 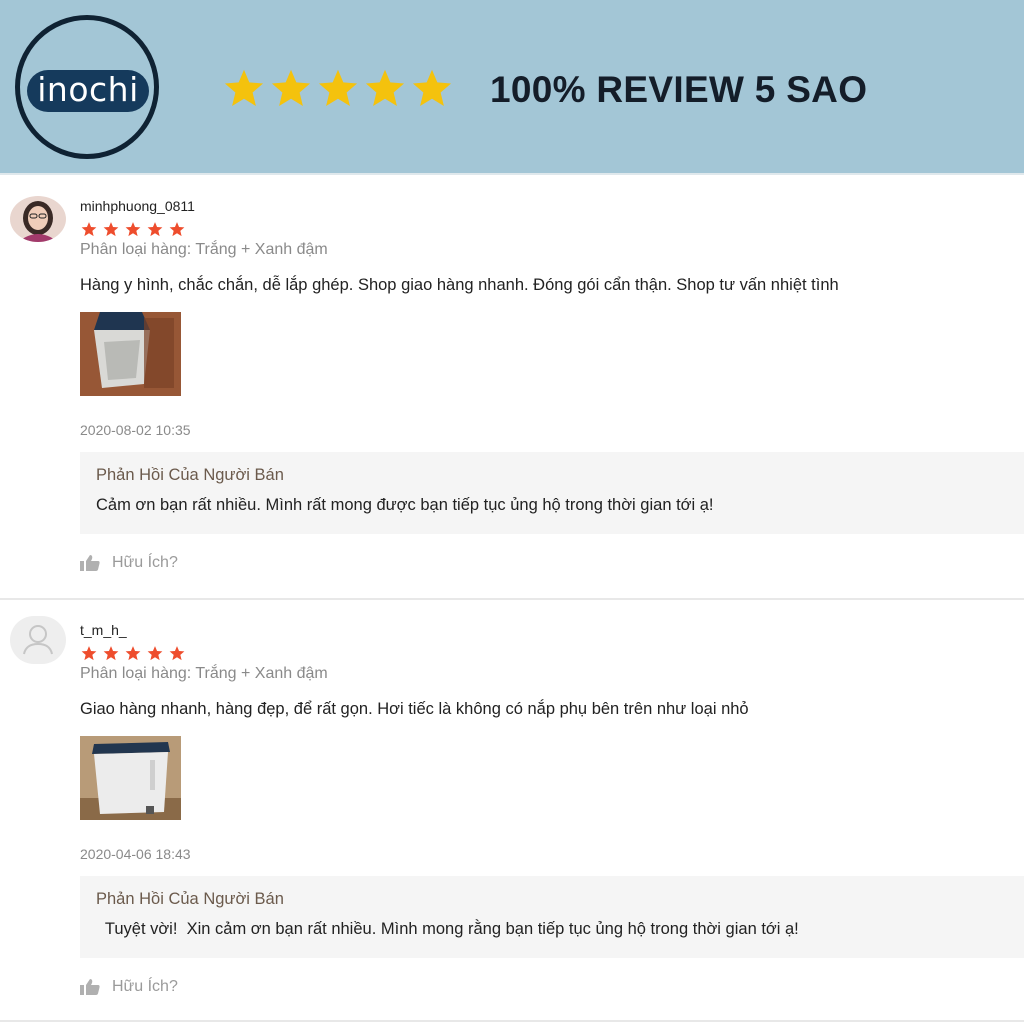 I want to click on username: t_m_h_, so click(x=103, y=630).